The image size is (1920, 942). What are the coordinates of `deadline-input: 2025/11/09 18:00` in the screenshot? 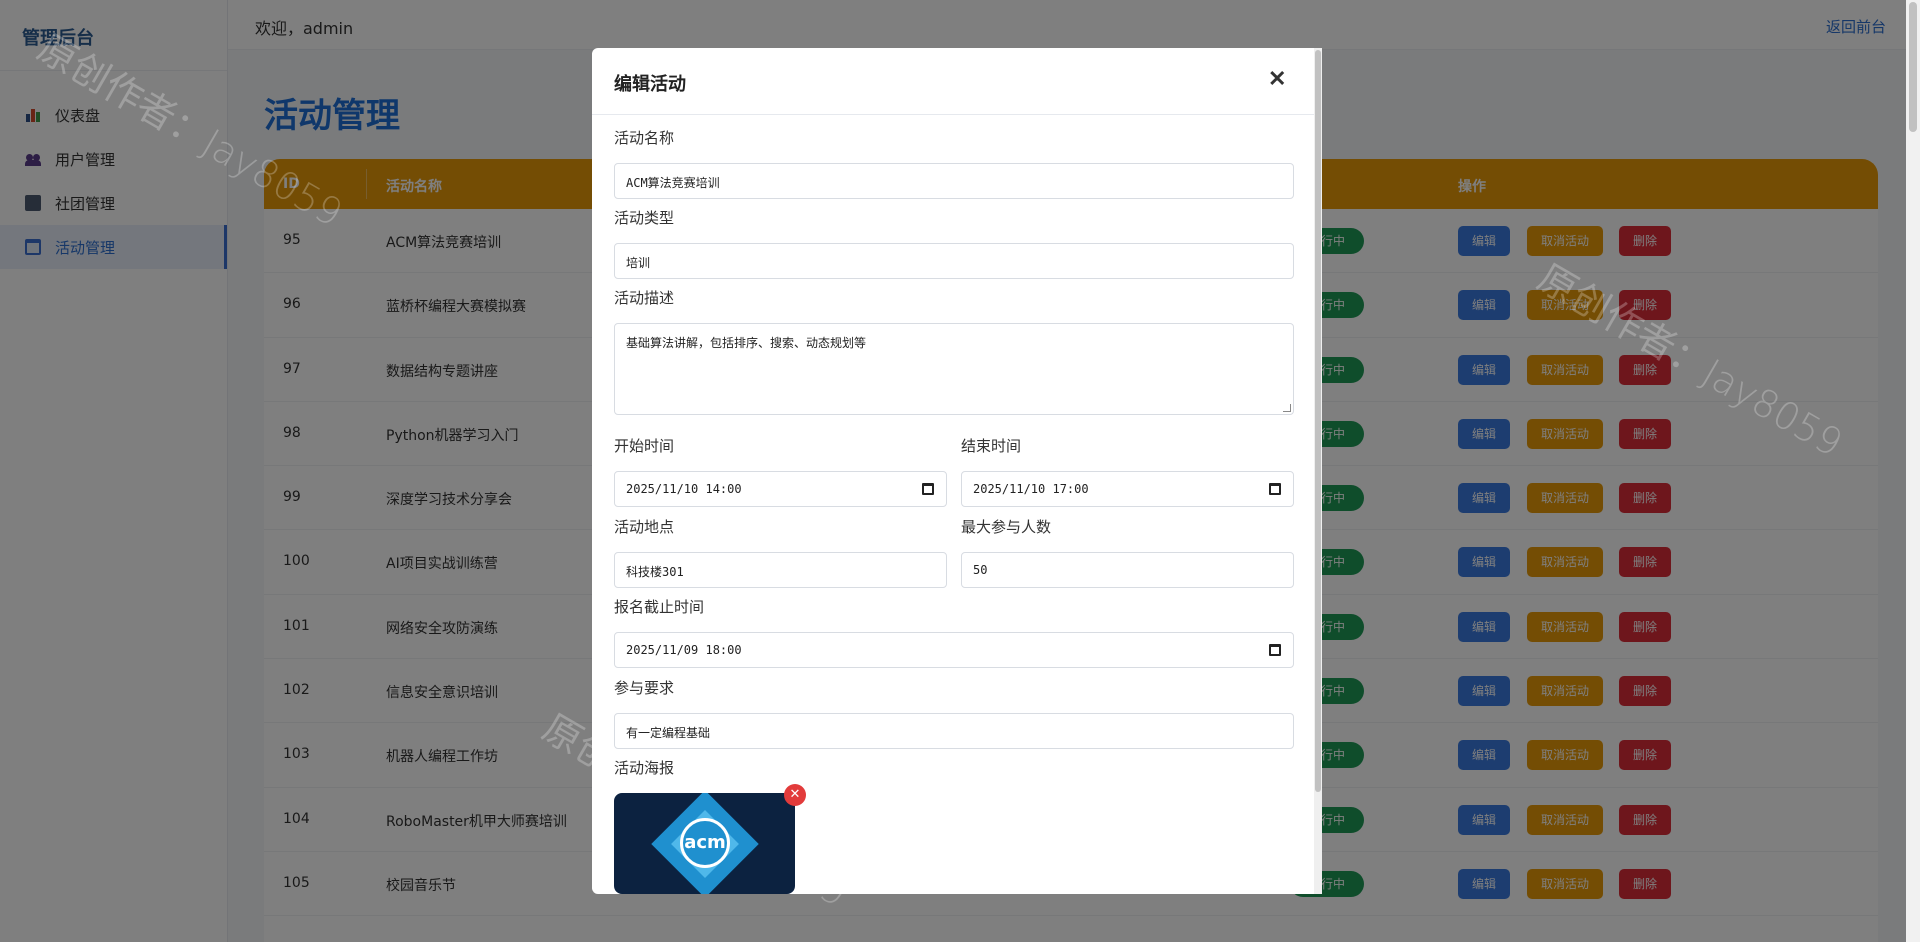 It's located at (954, 650).